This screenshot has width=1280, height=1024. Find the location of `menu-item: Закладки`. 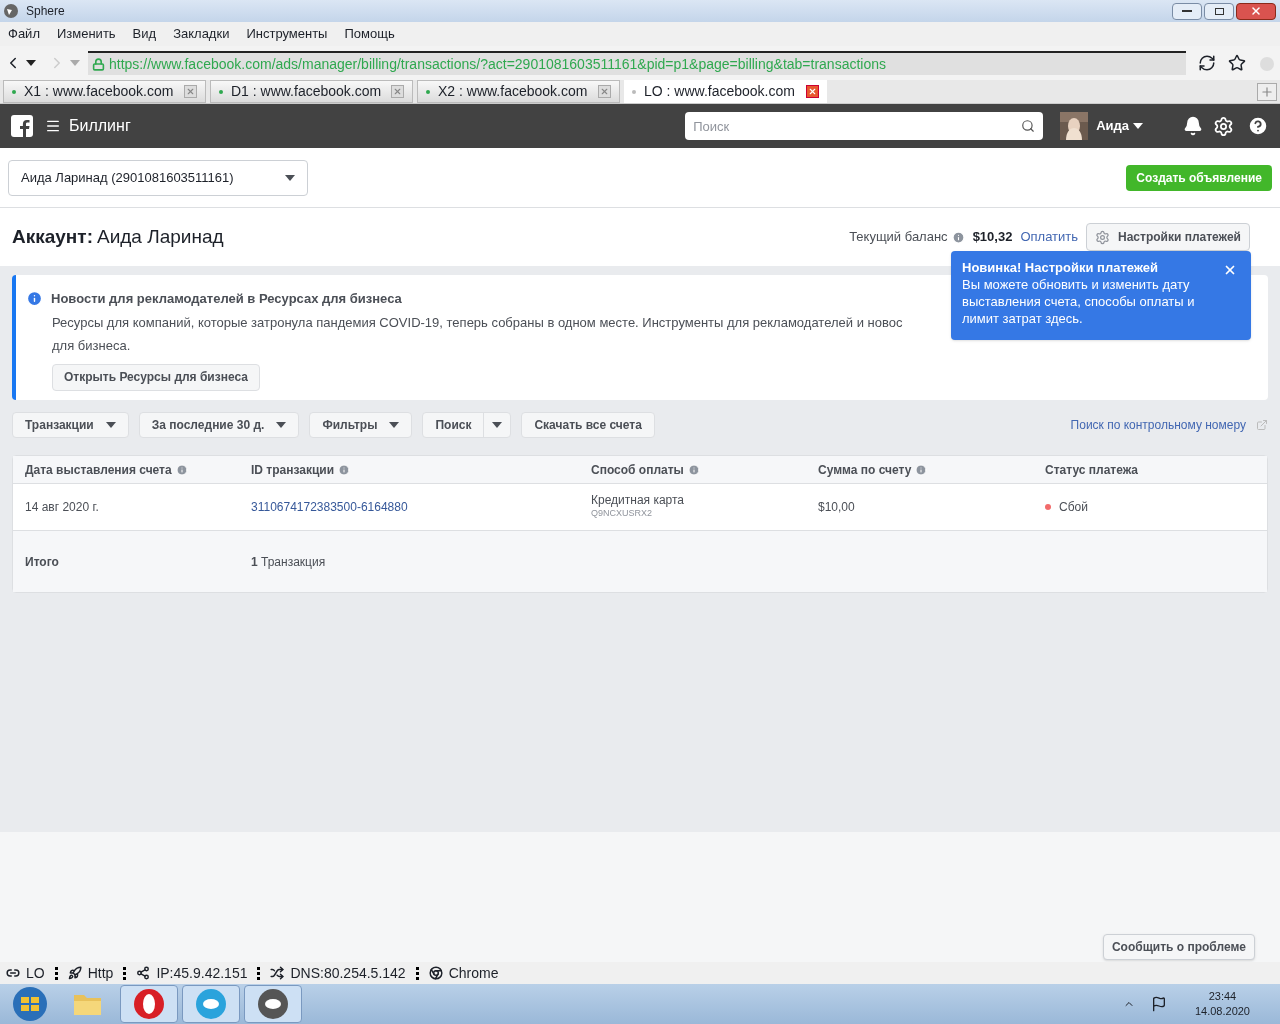

menu-item: Закладки is located at coordinates (201, 34).